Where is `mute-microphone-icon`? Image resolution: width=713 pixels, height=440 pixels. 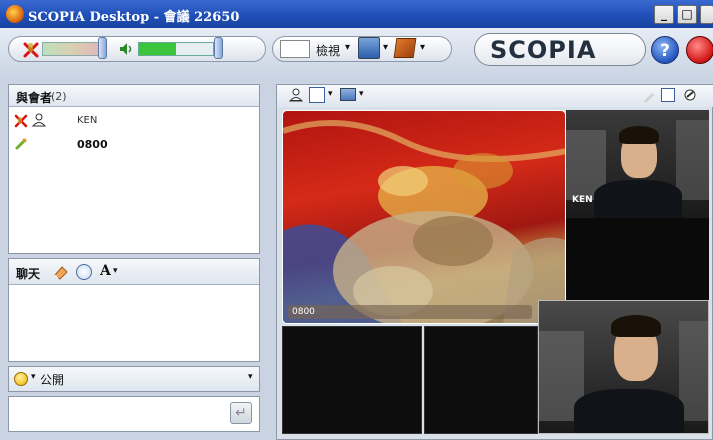 mute-microphone-icon is located at coordinates (31, 50).